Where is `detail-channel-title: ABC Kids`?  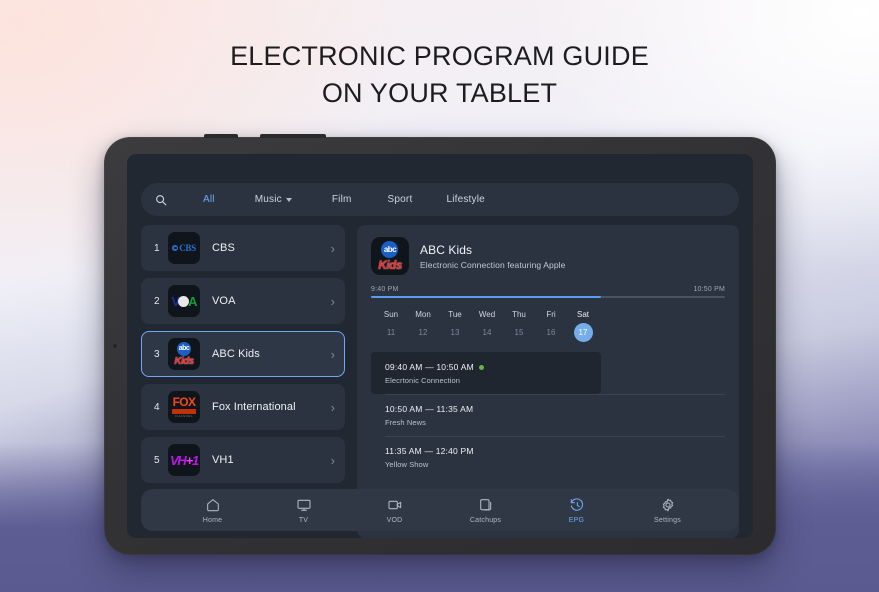
detail-channel-title: ABC Kids is located at coordinates (446, 249).